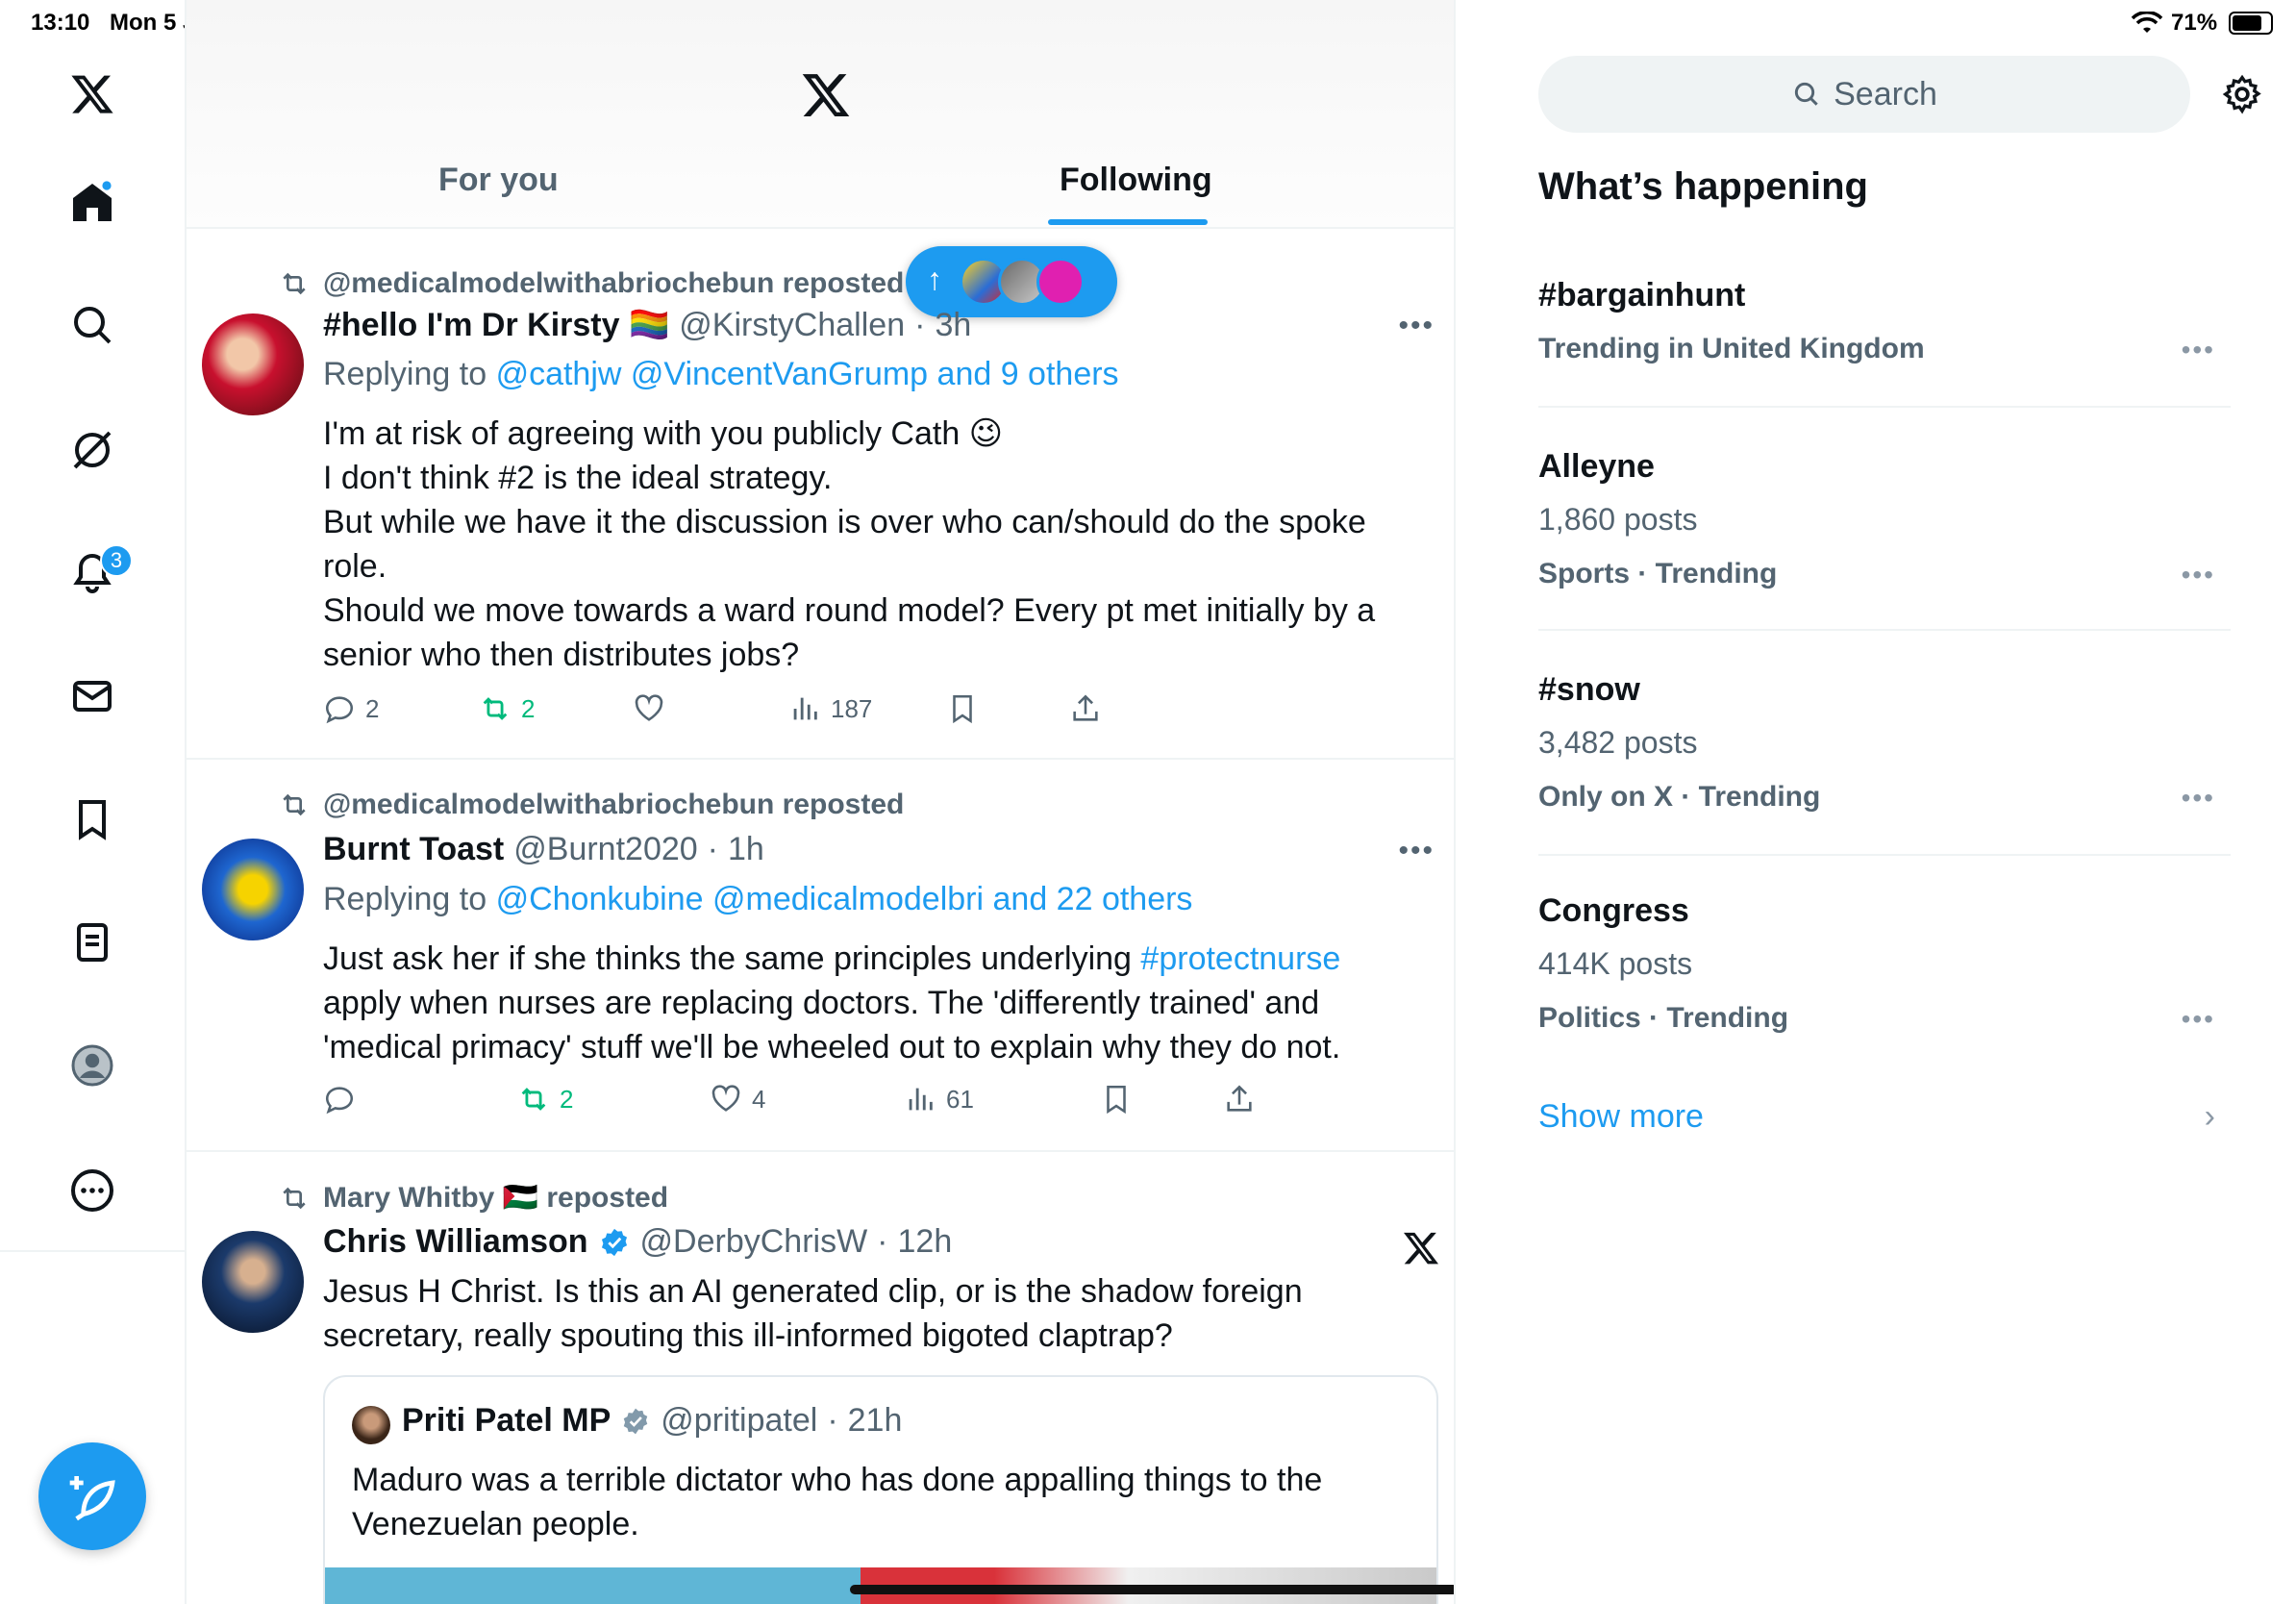 The height and width of the screenshot is (1604, 2296). Describe the element at coordinates (953, 325) in the screenshot. I see `tweet-time: 3h` at that location.